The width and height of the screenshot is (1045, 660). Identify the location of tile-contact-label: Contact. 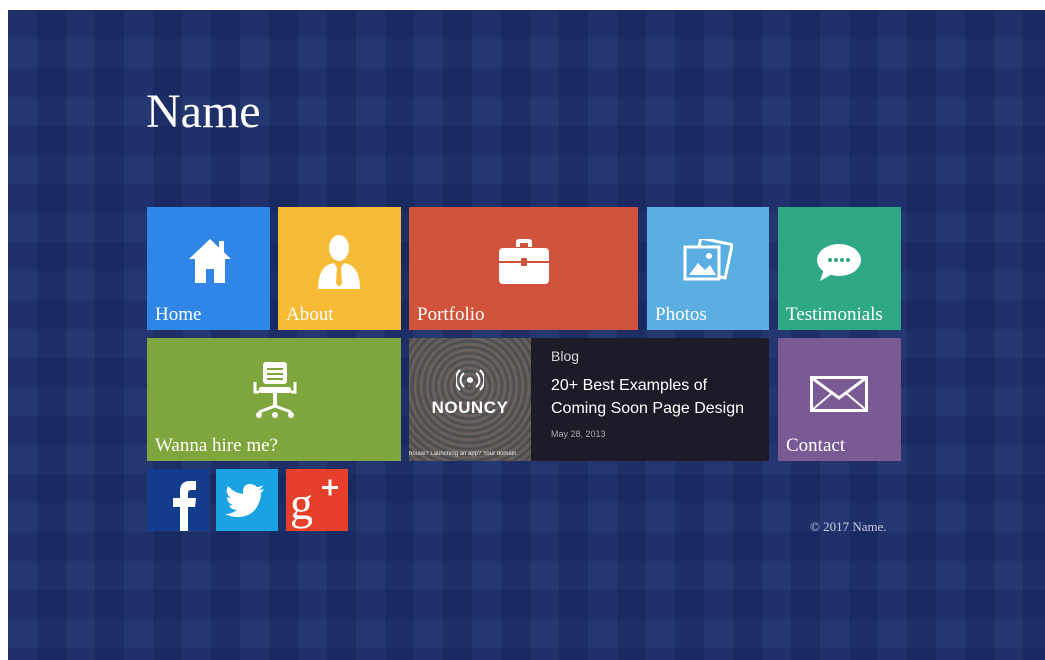
(816, 445).